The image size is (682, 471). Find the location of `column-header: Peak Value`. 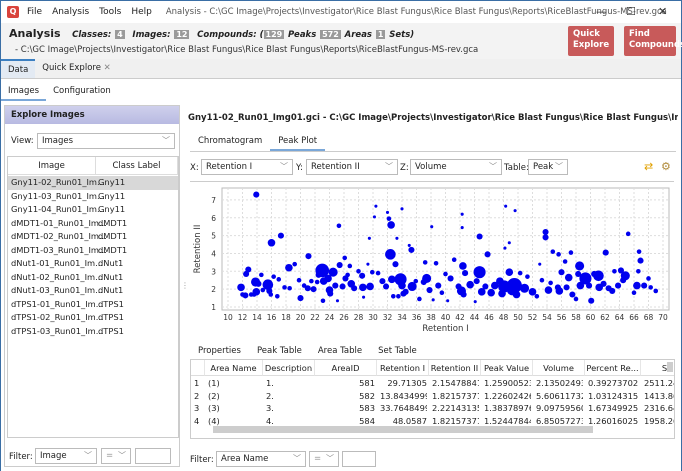

column-header: Peak Value is located at coordinates (507, 368).